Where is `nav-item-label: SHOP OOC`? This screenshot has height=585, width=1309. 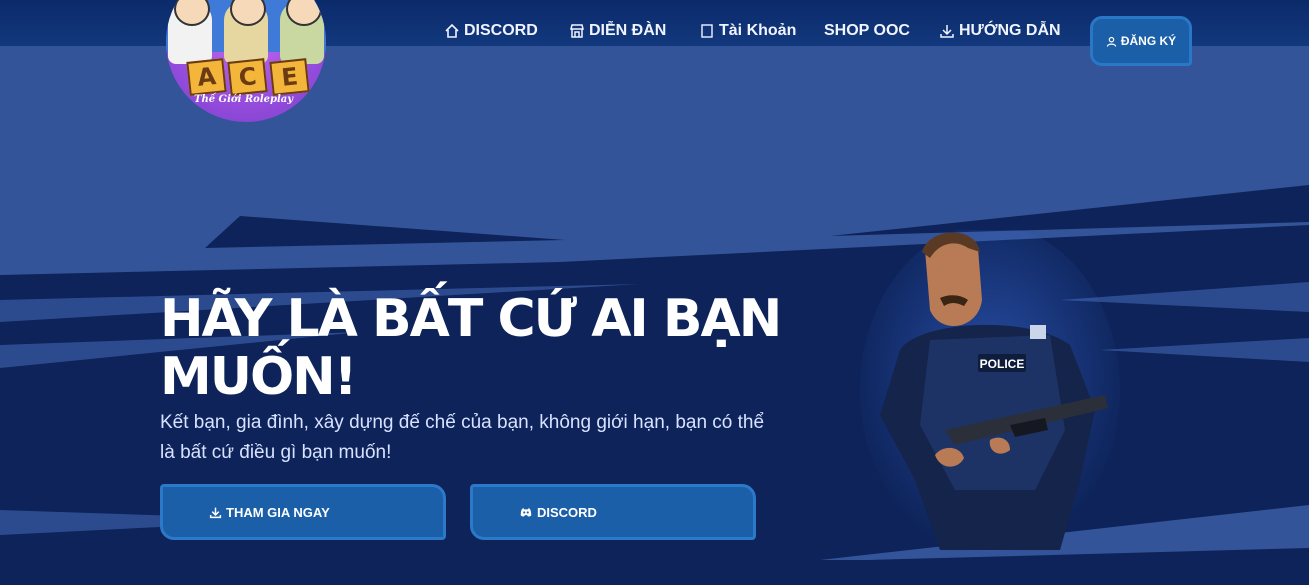 nav-item-label: SHOP OOC is located at coordinates (867, 30).